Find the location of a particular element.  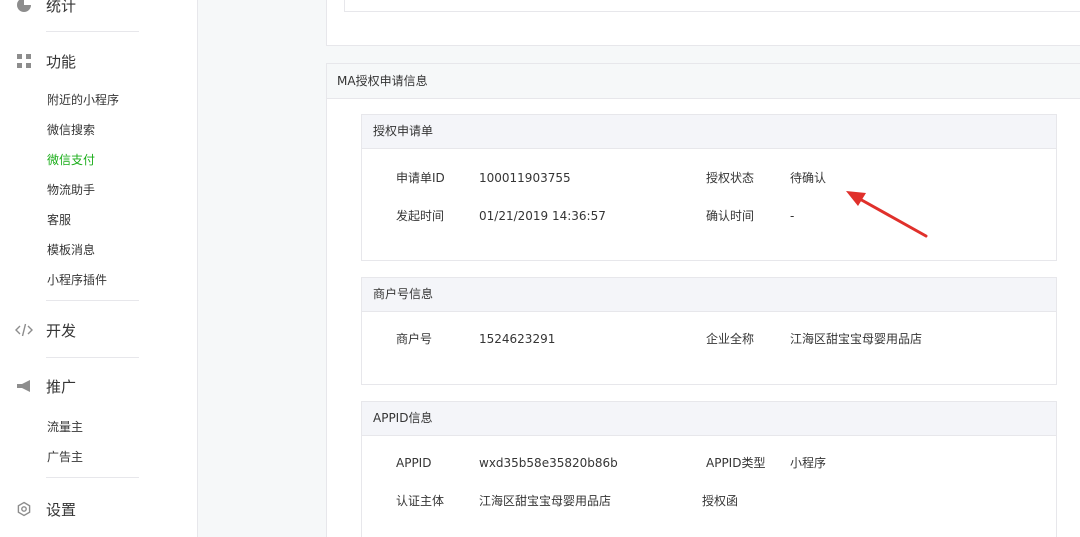

nav-features: 功能 is located at coordinates (45, 61).